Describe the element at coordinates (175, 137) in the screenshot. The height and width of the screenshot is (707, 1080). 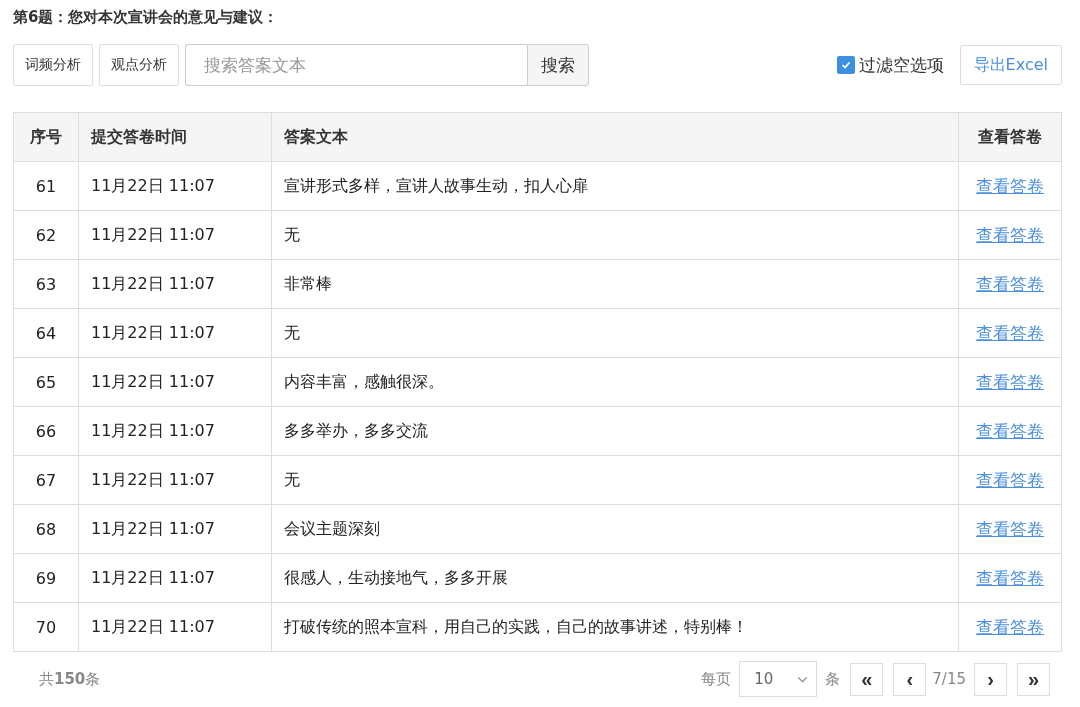
I see `column-header: 提交答卷时间` at that location.